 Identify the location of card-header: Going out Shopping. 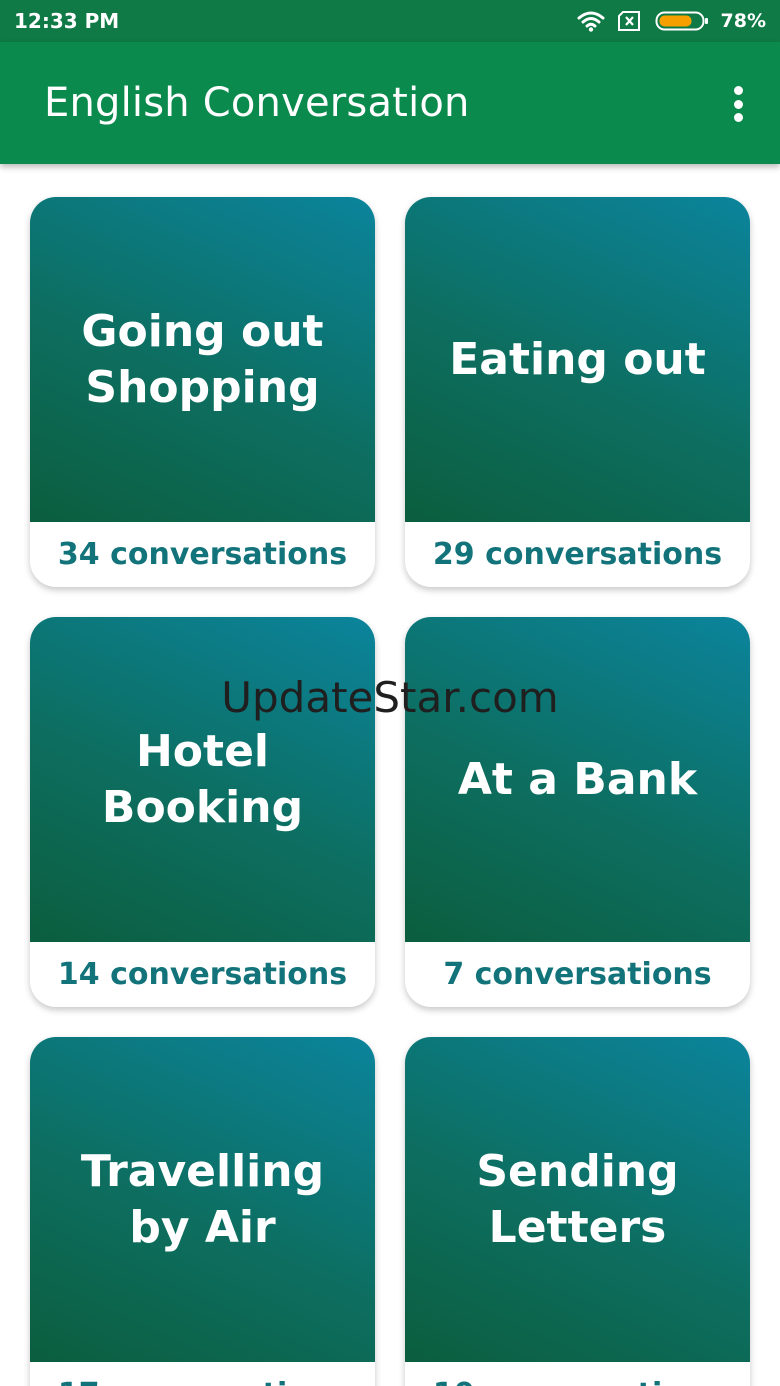
(202, 359).